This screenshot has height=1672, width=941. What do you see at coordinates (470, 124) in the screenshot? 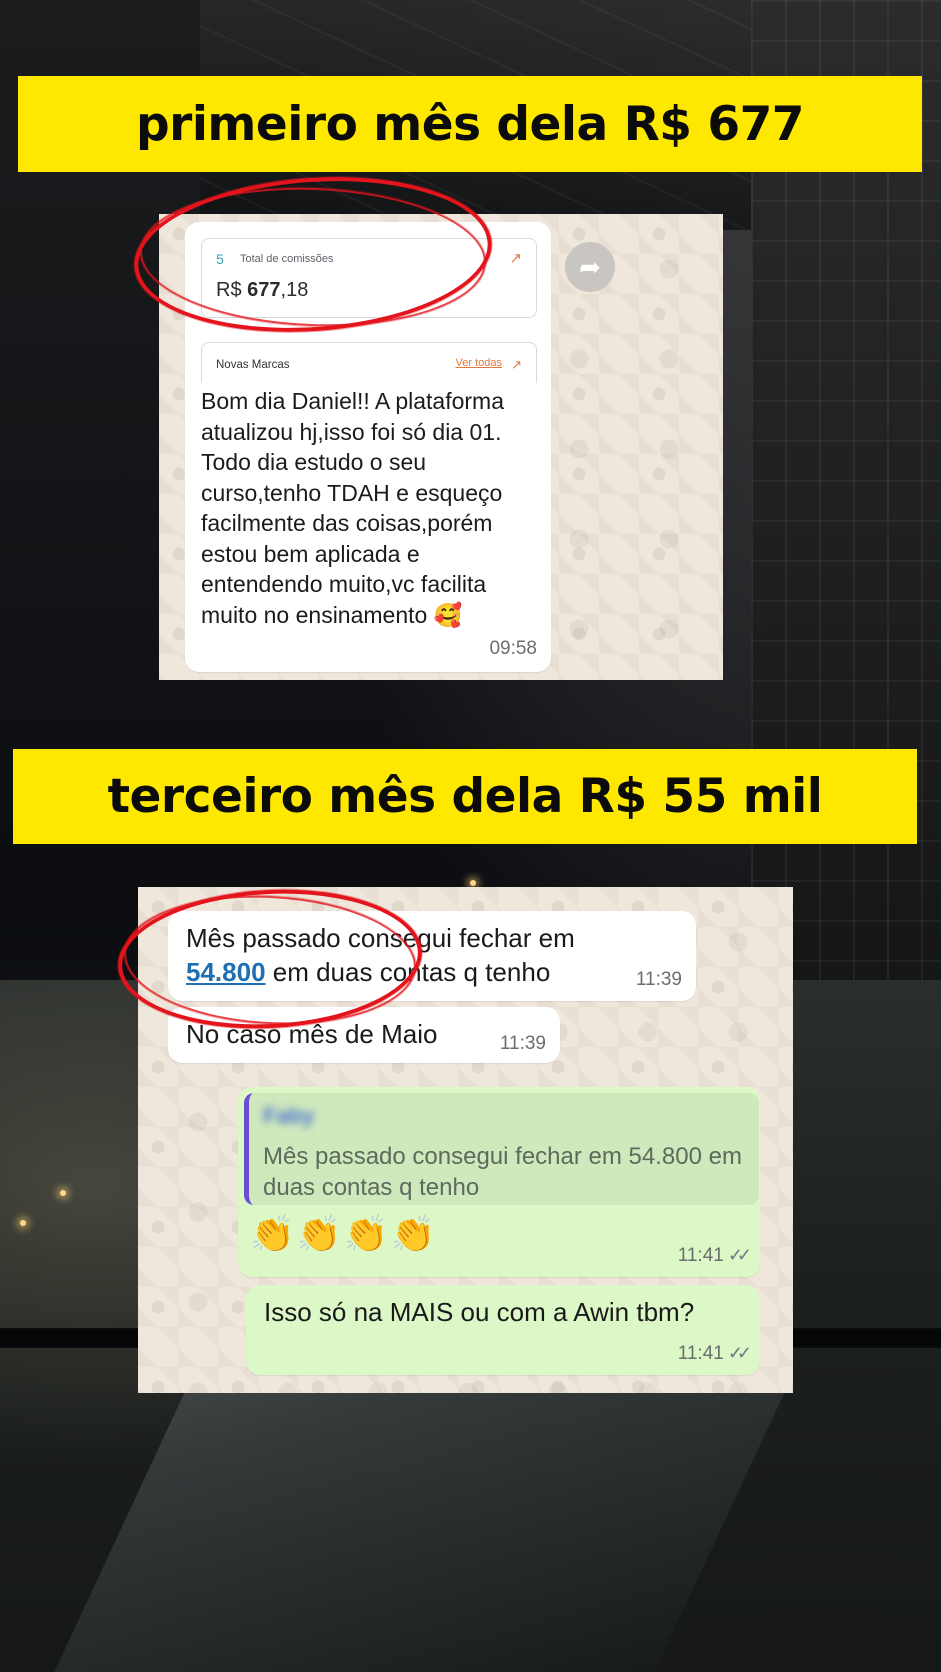
I see `headline-first-month: primeiro mês dela R$ 677` at bounding box center [470, 124].